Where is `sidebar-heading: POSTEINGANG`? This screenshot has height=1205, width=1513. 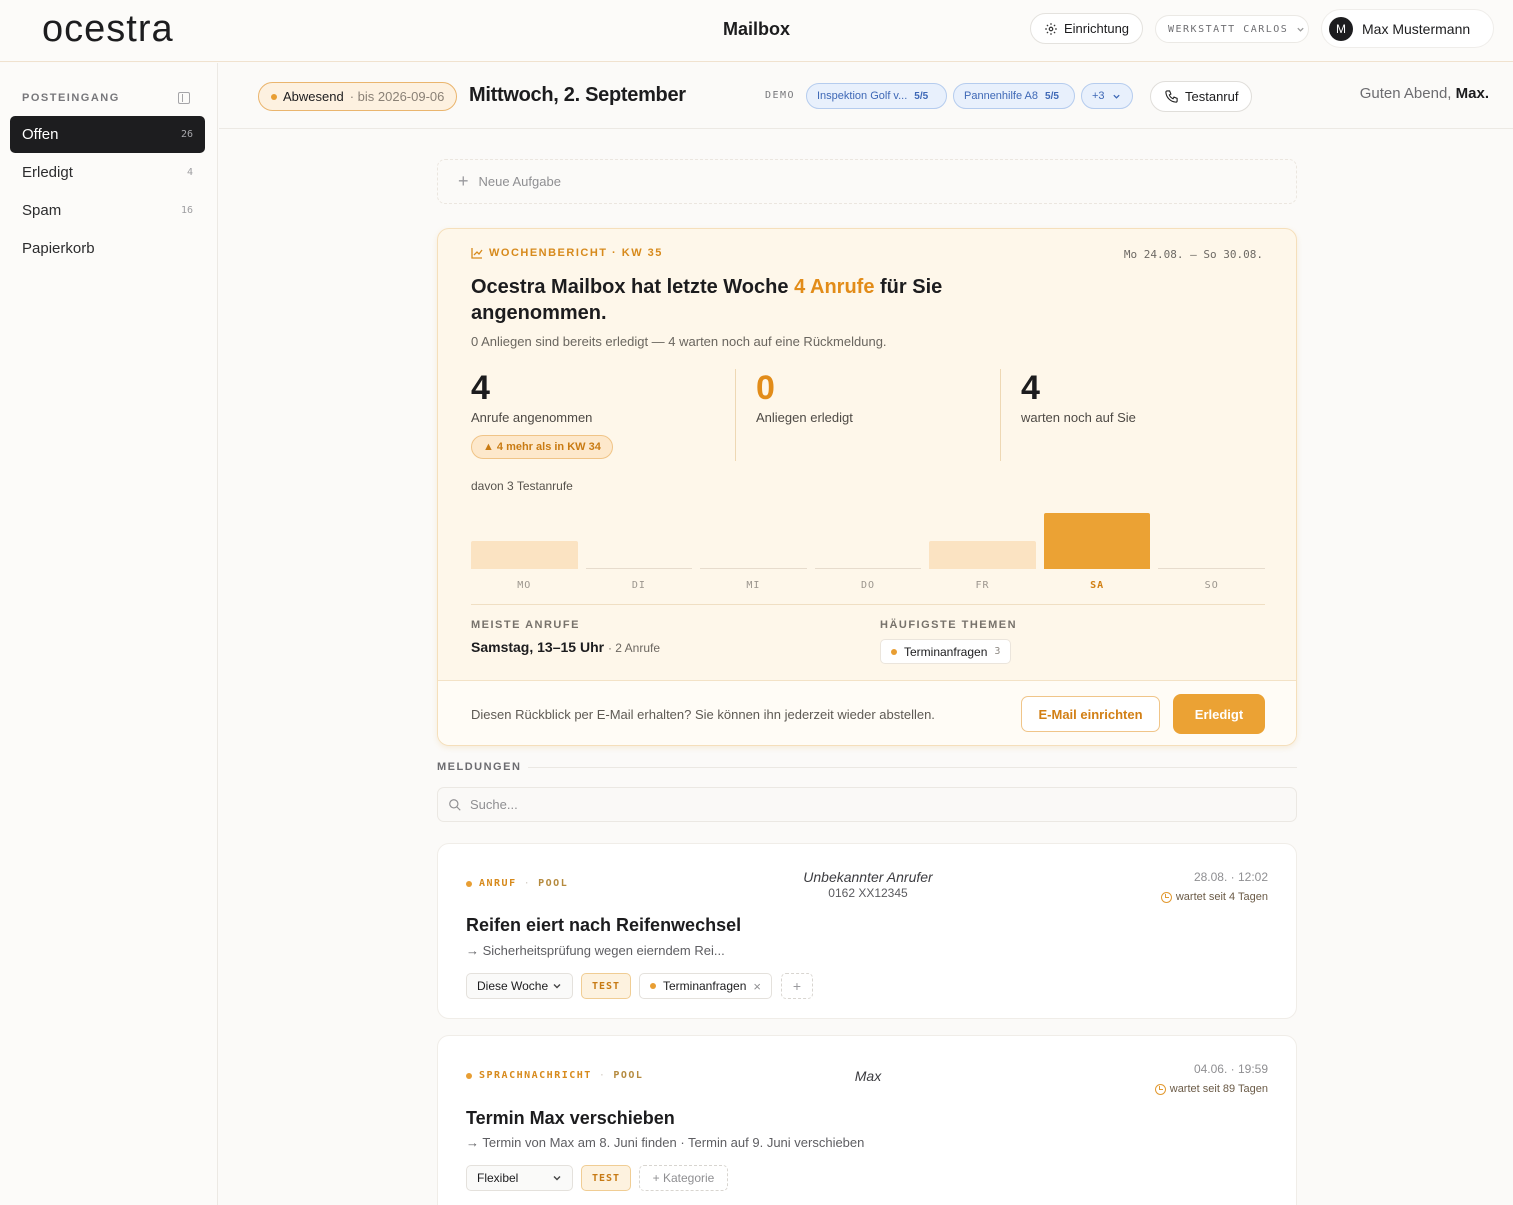 sidebar-heading: POSTEINGANG is located at coordinates (71, 98).